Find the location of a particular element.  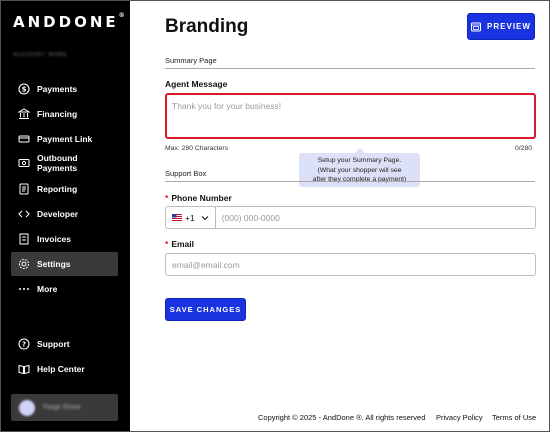

phone-placeholder: (000) 000-0000 is located at coordinates (250, 217).